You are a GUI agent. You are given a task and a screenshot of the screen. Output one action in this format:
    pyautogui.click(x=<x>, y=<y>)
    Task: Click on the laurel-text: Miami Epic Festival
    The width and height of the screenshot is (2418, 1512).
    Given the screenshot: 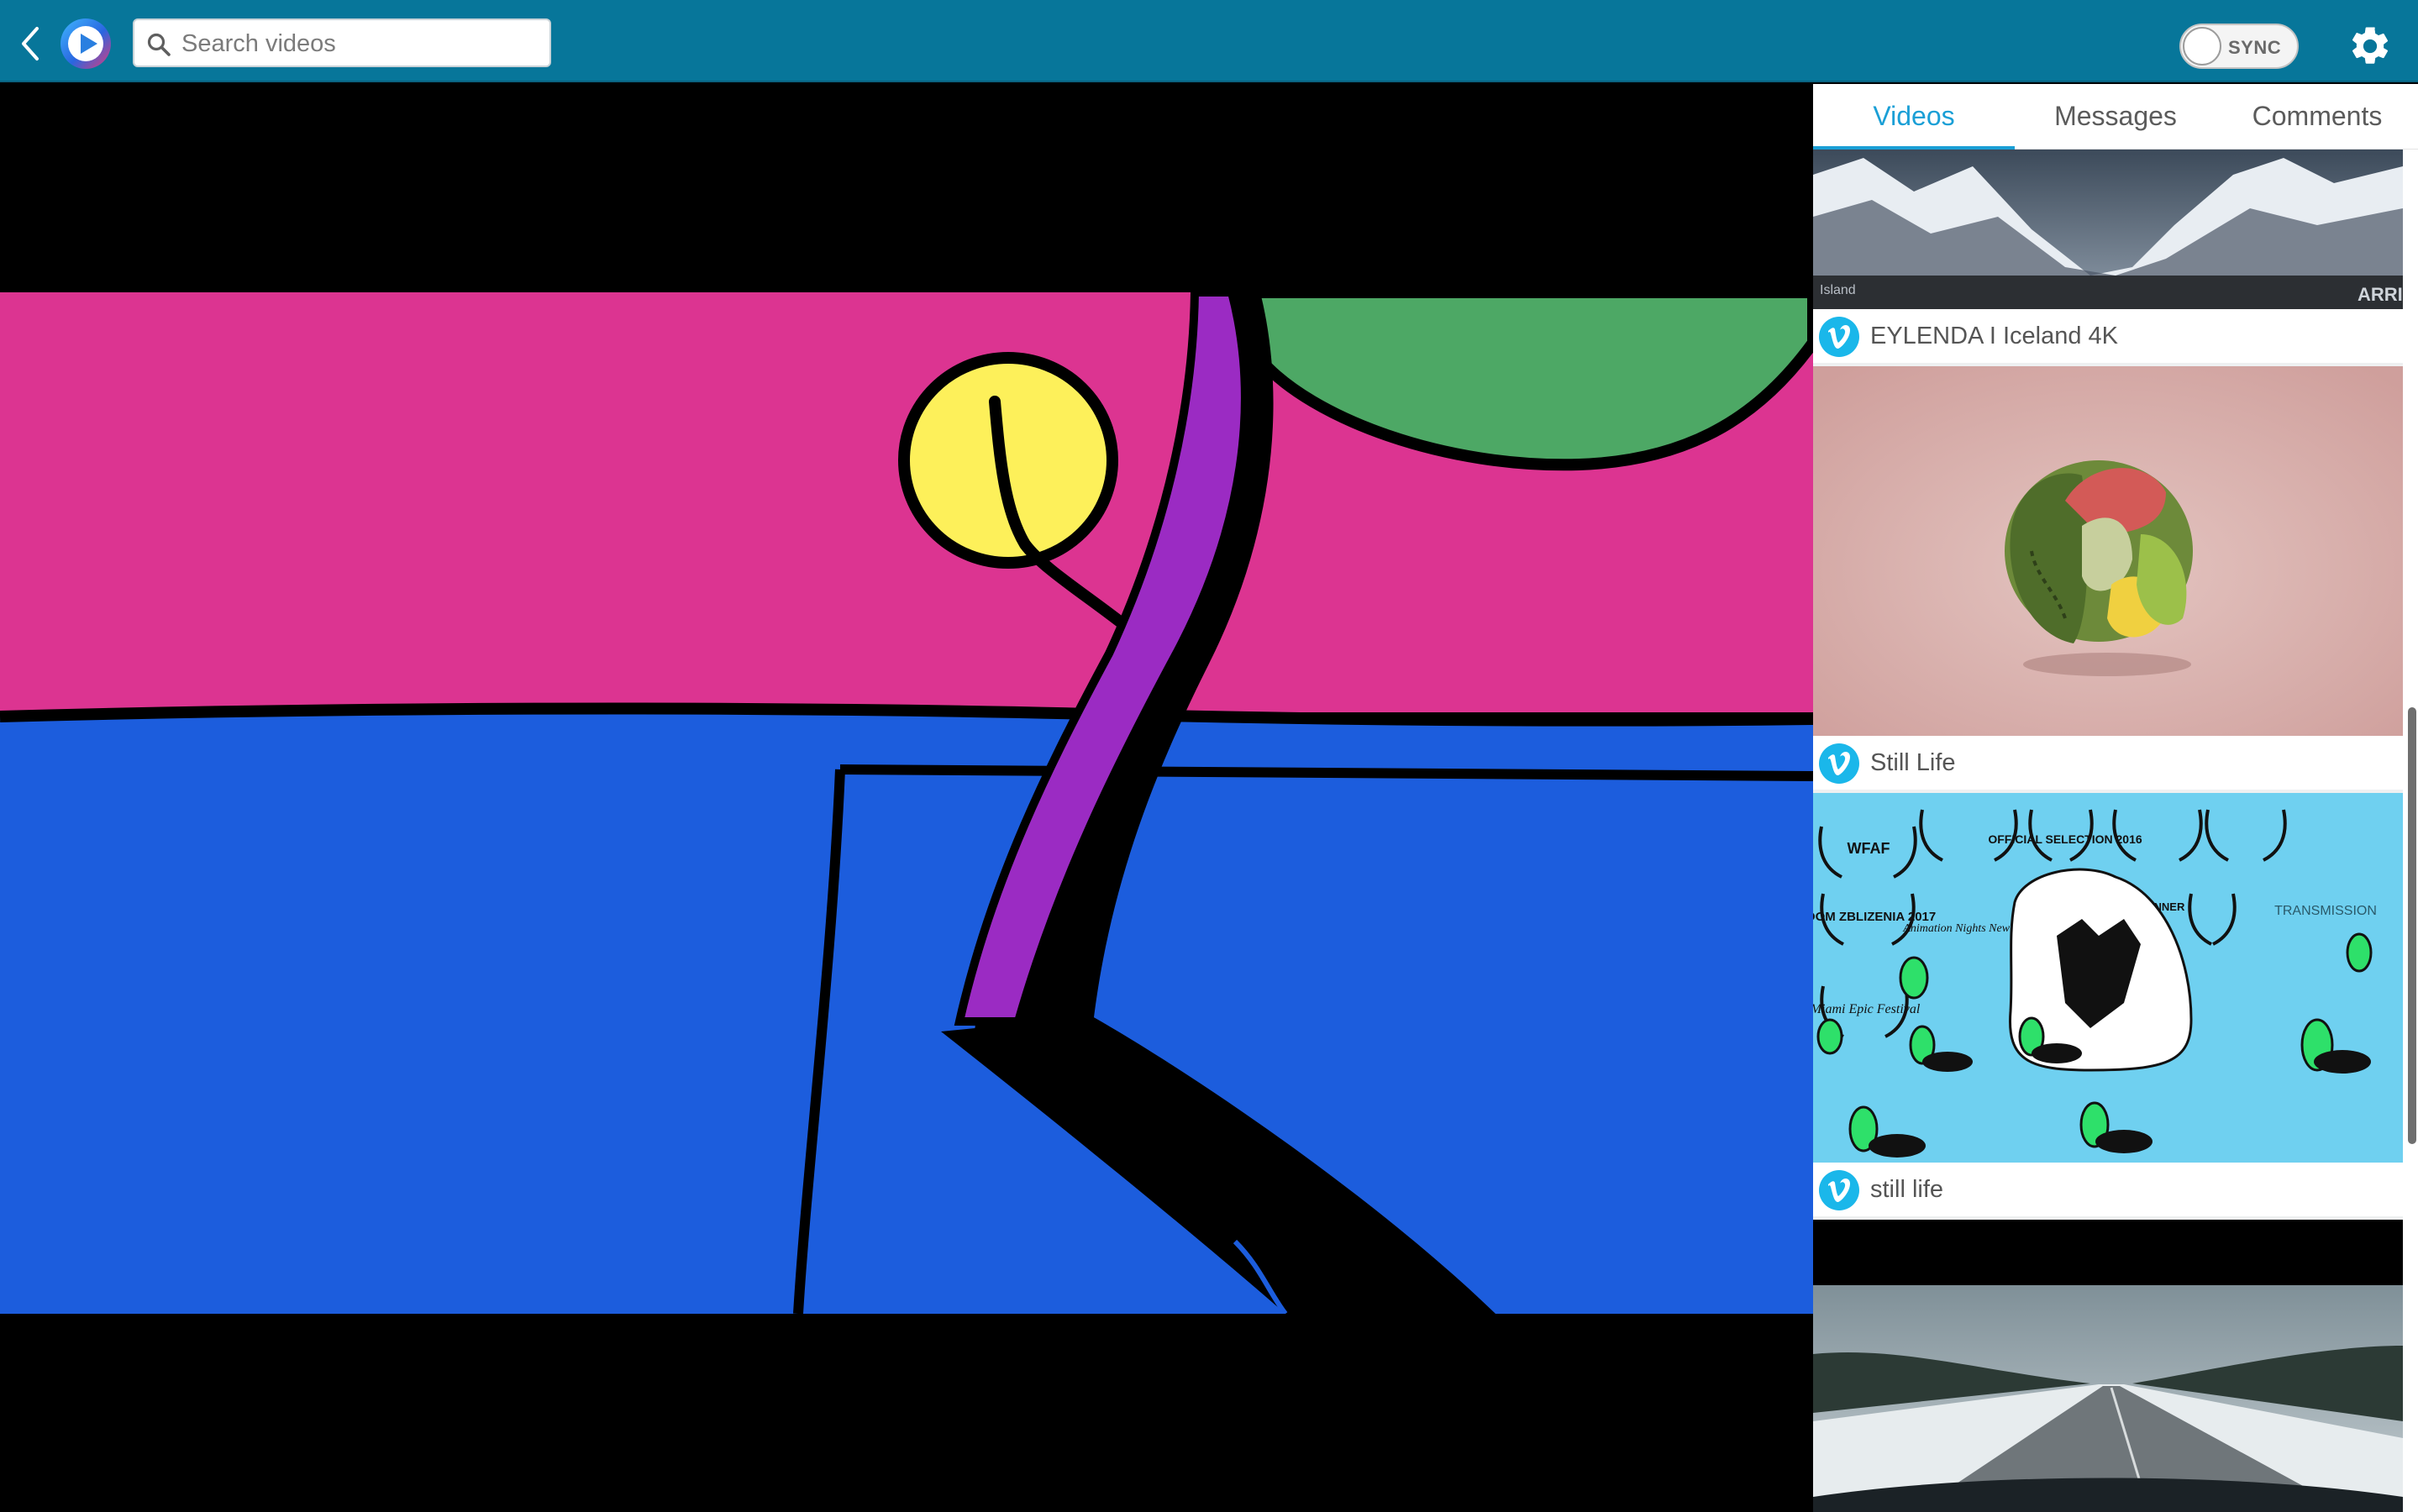 What is the action you would take?
    pyautogui.click(x=1867, y=1009)
    